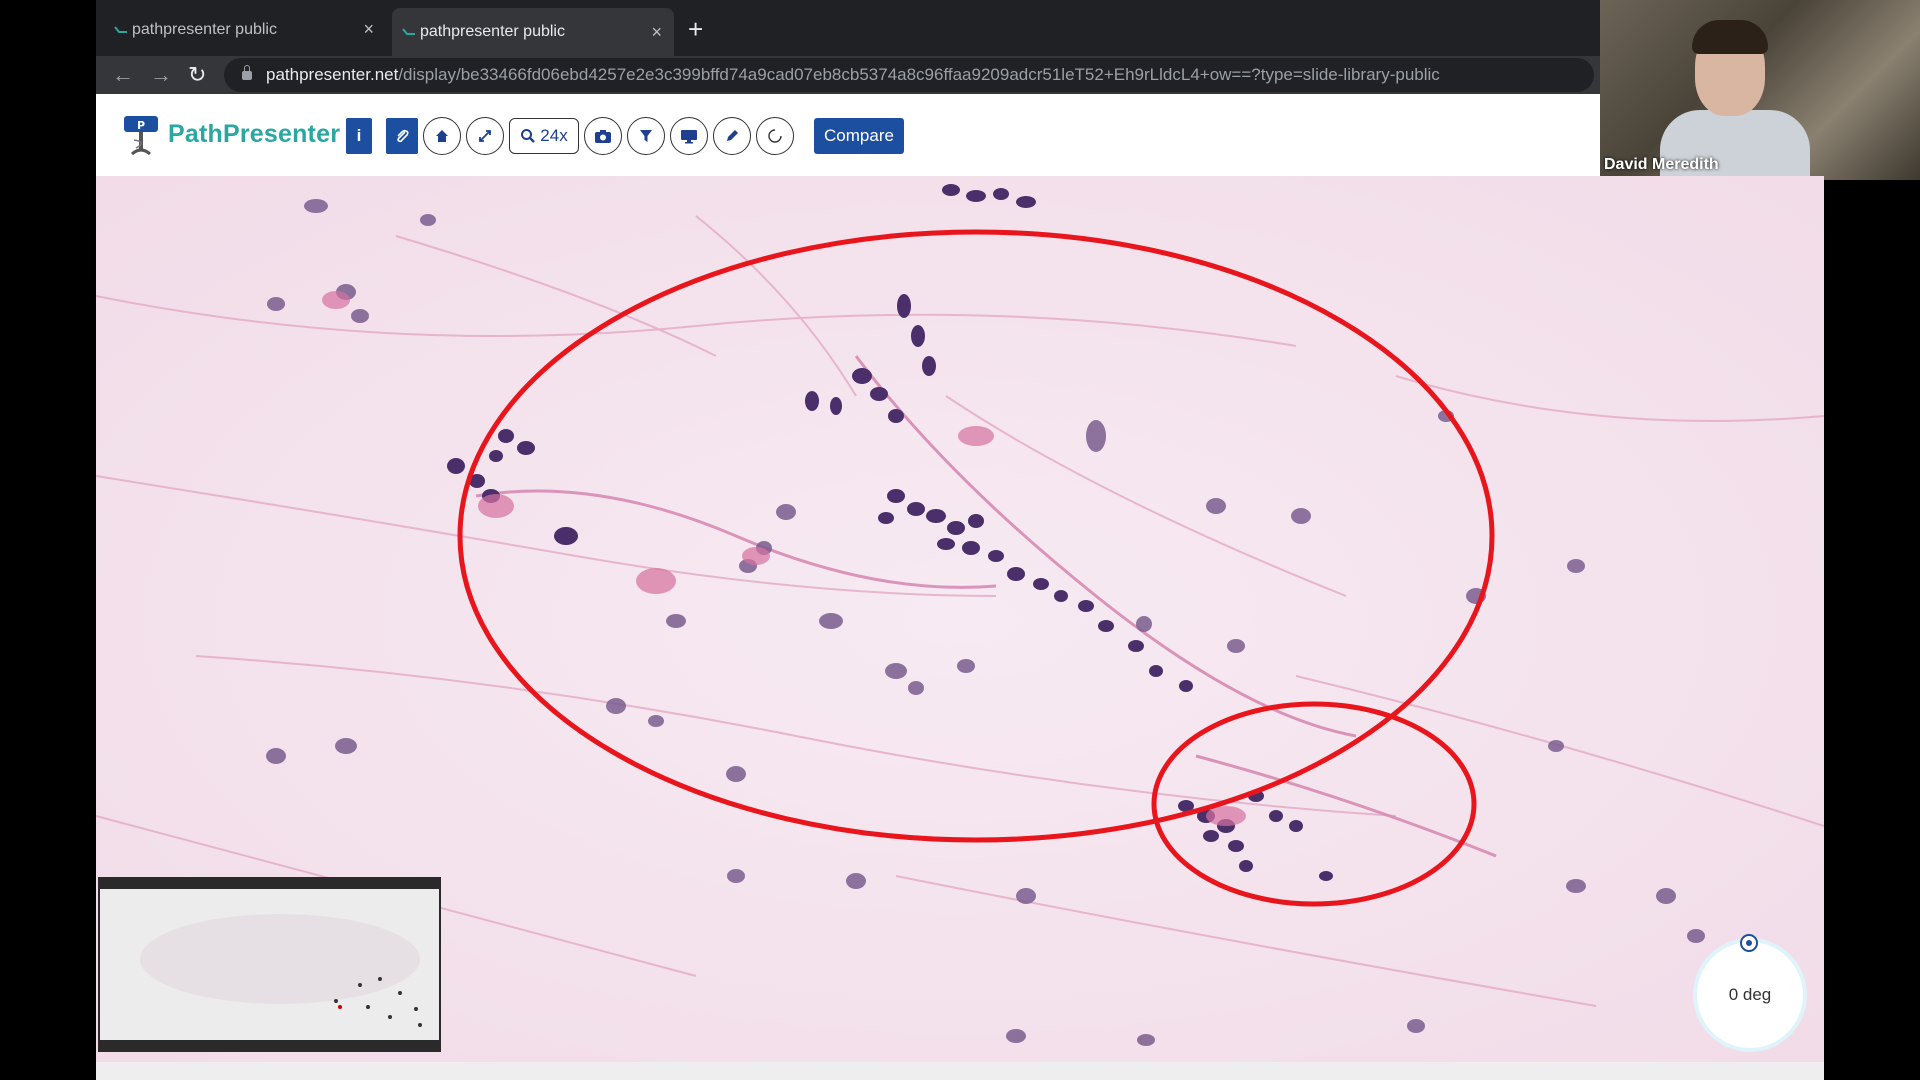 The image size is (1920, 1080). I want to click on attach-icon, so click(403, 136).